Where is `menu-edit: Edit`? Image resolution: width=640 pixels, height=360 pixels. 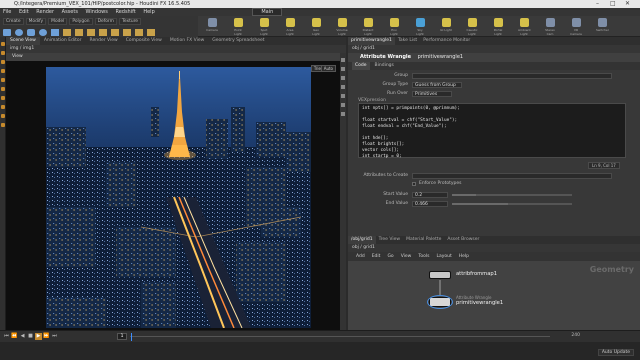 menu-edit: Edit is located at coordinates (24, 12).